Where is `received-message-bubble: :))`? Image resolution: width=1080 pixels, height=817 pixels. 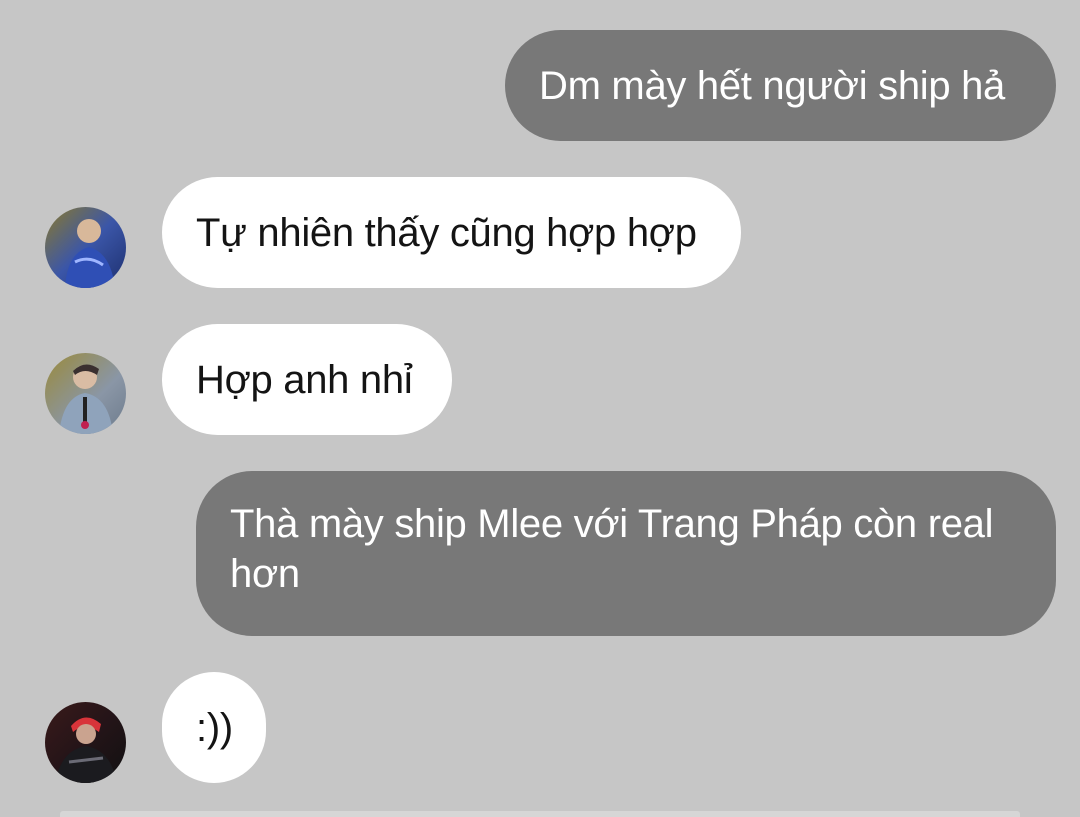
received-message-bubble: :)) is located at coordinates (214, 727).